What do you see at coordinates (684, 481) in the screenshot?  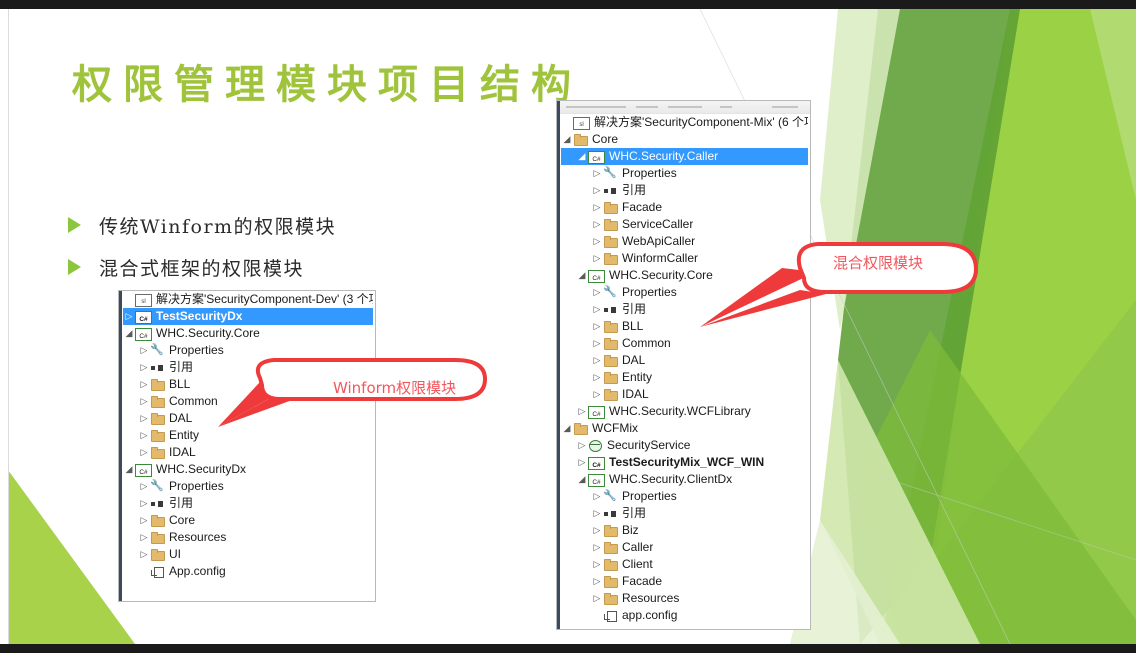 I see `tree-row: ◢ WHC.Security.ClientDx` at bounding box center [684, 481].